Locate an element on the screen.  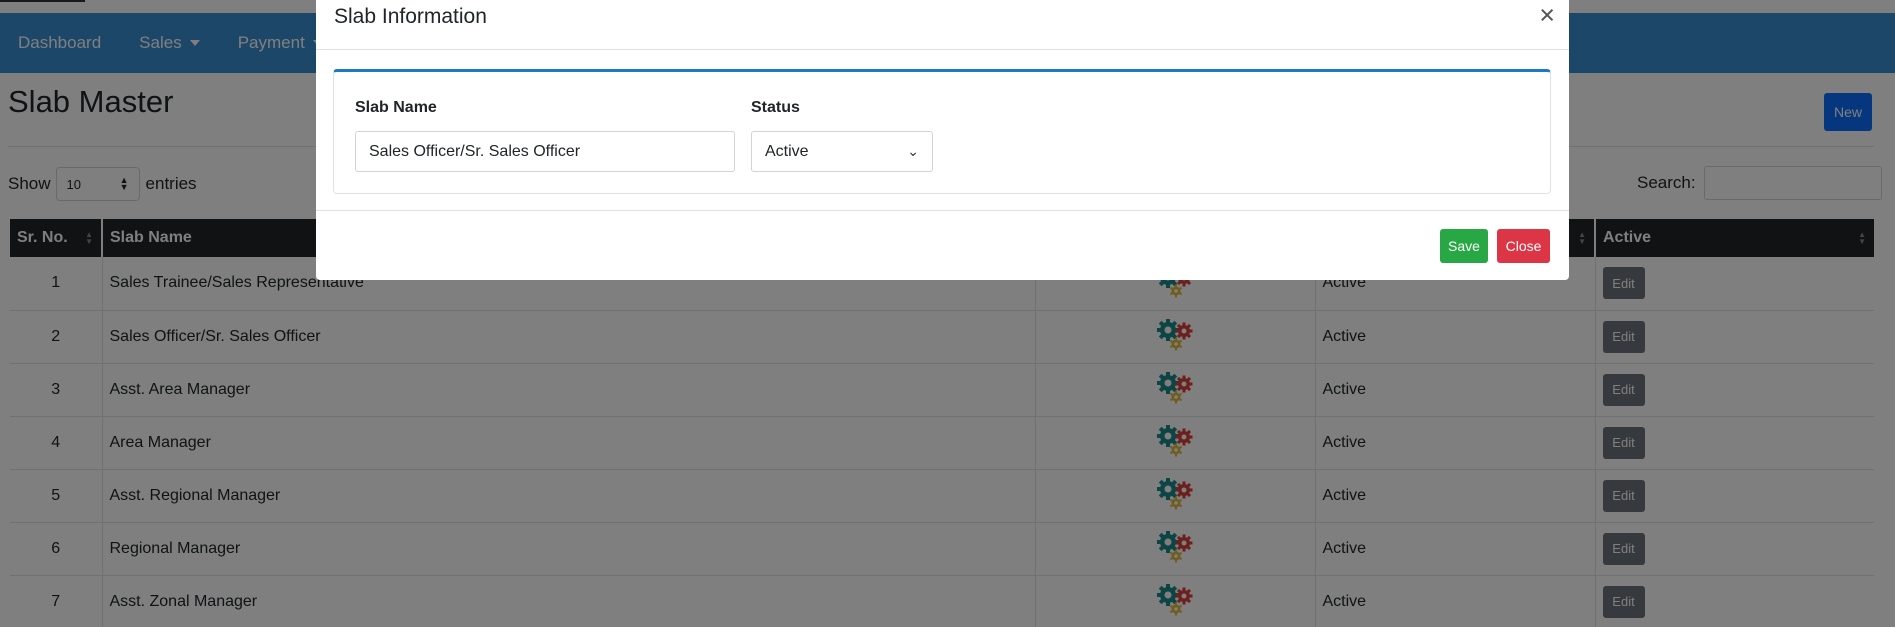
chevron-down-icon: ⌄ is located at coordinates (913, 151).